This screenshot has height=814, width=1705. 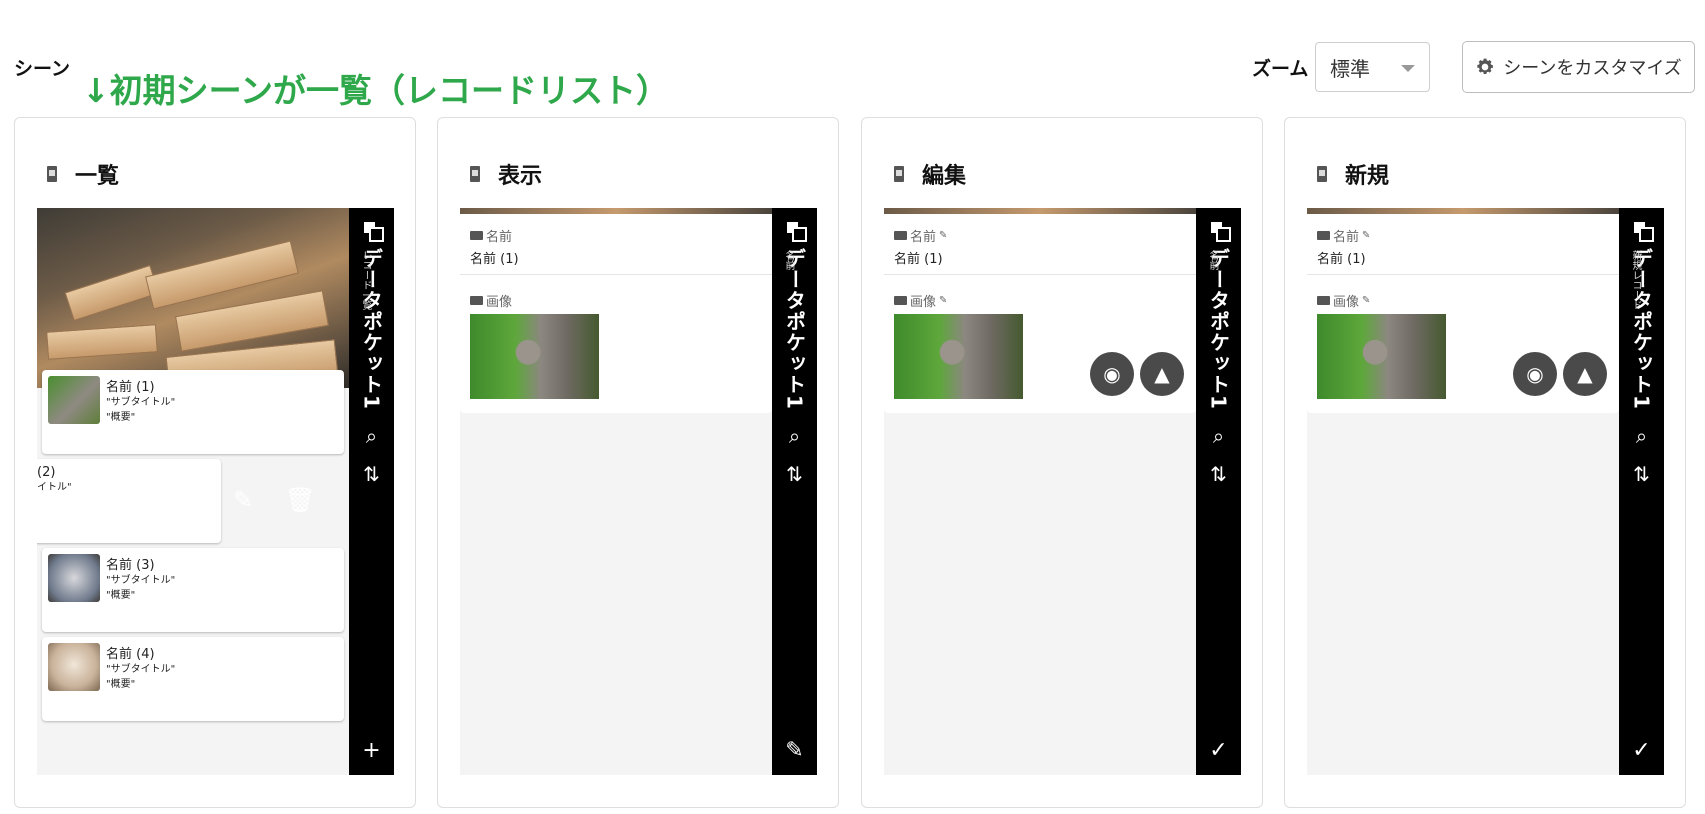 I want to click on zoom-select-value: 標準, so click(x=1350, y=68).